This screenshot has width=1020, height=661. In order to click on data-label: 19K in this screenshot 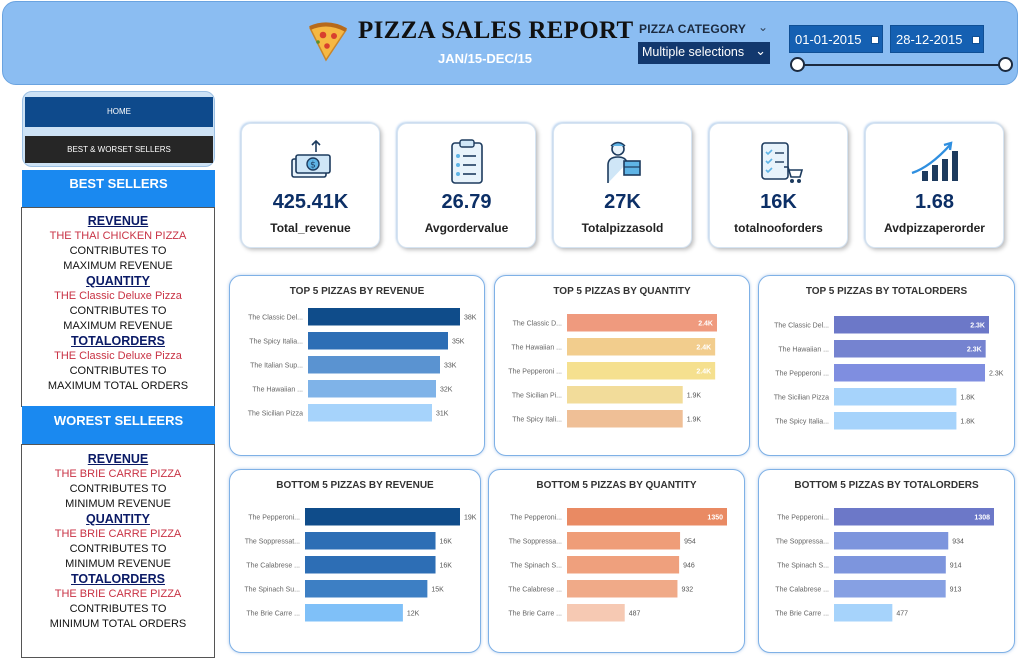, I will do `click(470, 517)`.